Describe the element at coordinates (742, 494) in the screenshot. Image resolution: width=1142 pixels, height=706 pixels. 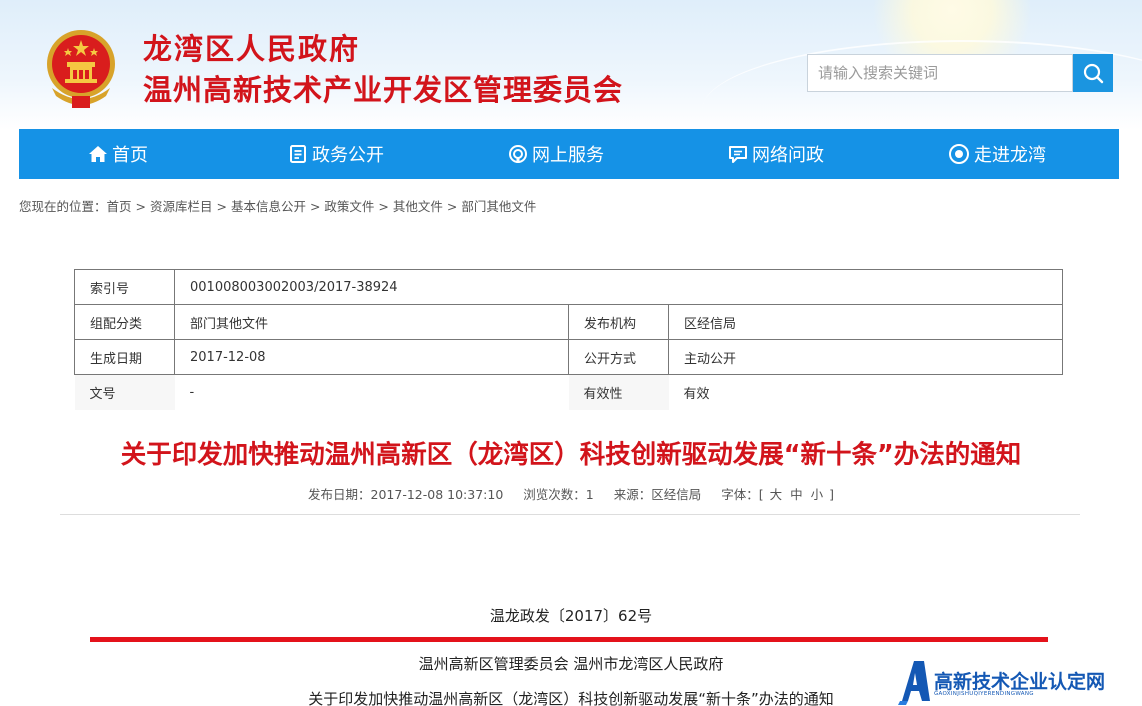
I see `font-size-label: 字体：[` at that location.